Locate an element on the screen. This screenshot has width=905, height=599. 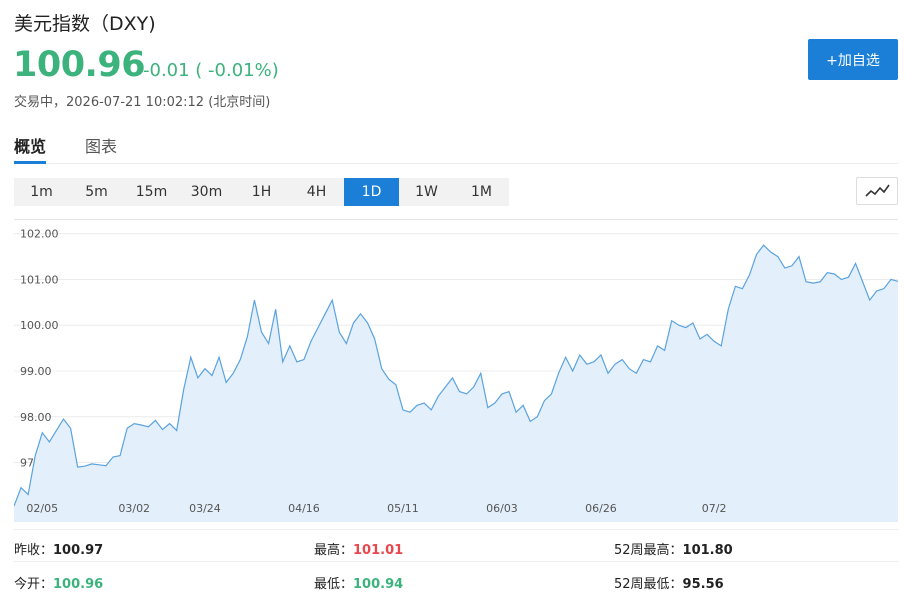
x-tick-label: 05/11 is located at coordinates (403, 508).